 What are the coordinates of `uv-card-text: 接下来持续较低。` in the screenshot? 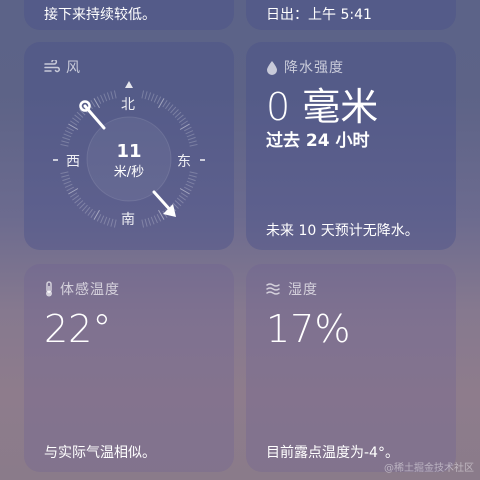 It's located at (100, 15).